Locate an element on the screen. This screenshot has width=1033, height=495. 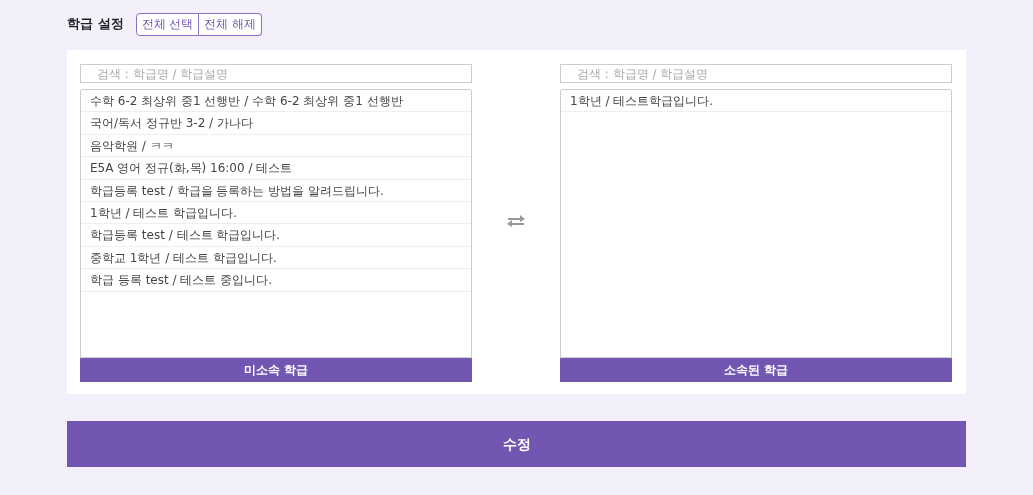
list-item: 수학 6-2 최상위 중1 선행반 / 수학 6-2 최상위 중1 선행반 is located at coordinates (276, 101).